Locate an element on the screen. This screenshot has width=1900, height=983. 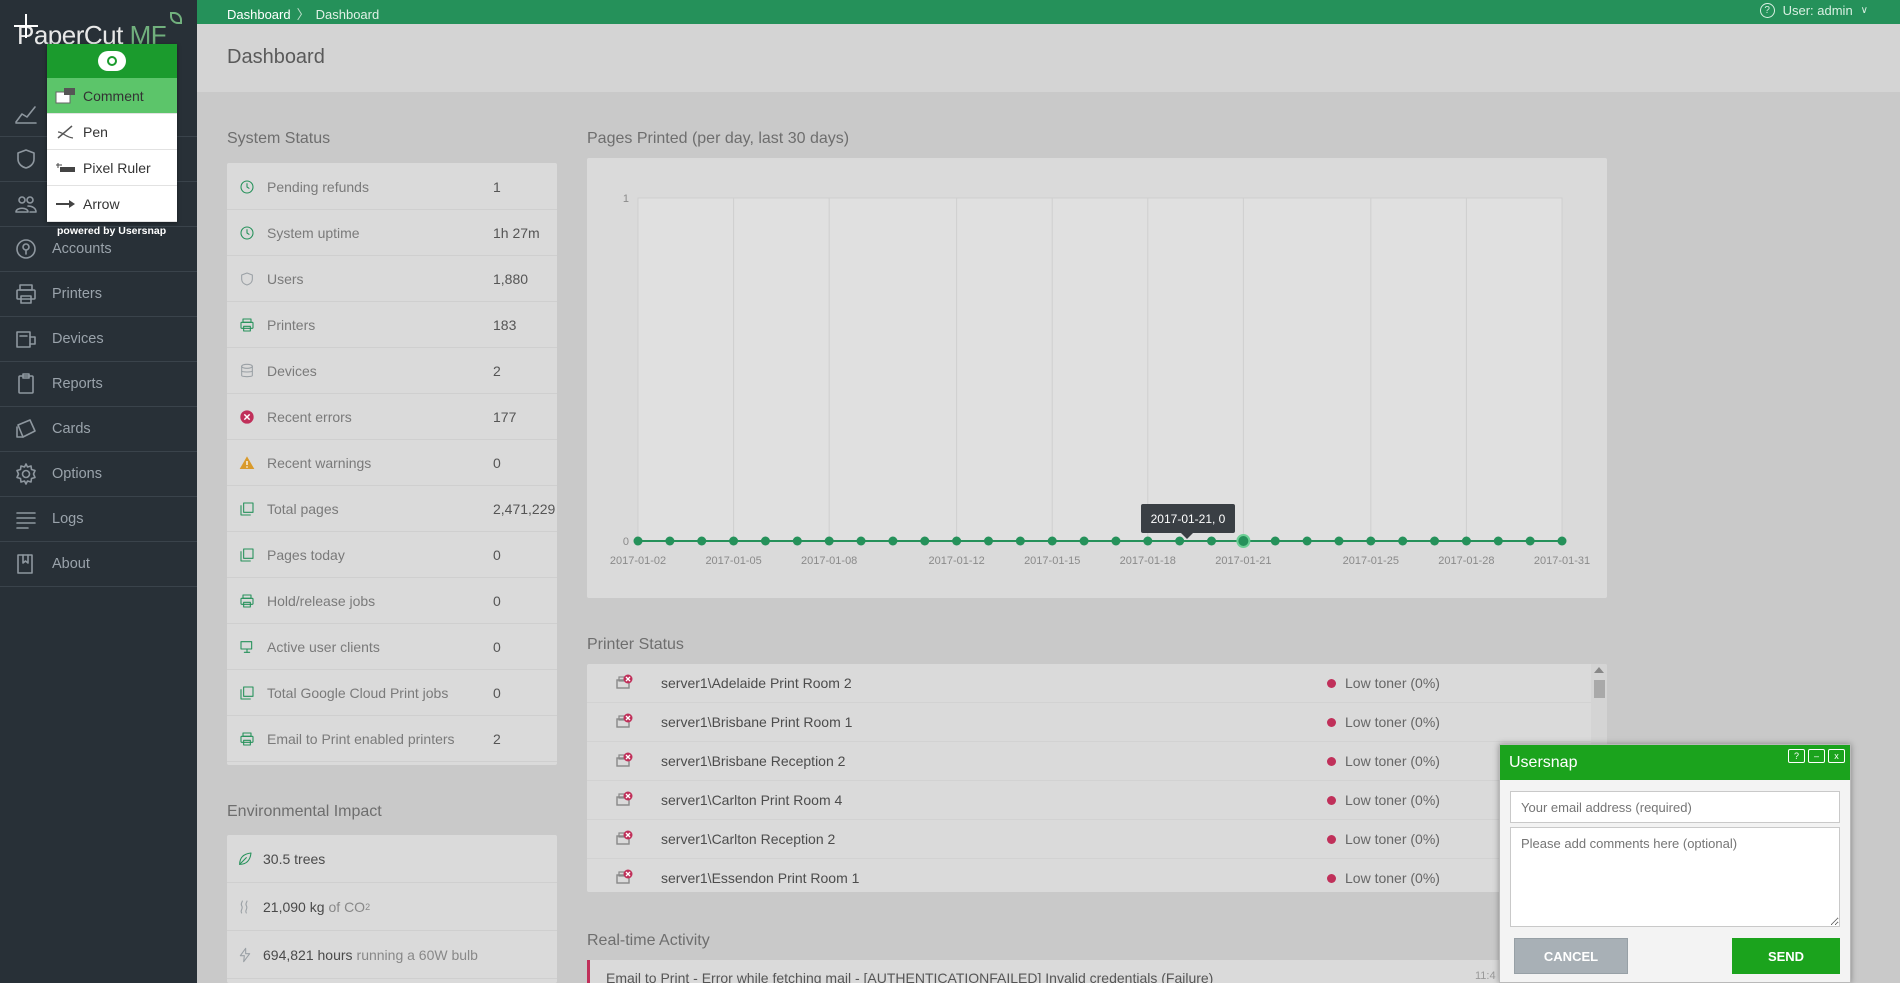
breadcrumb-item-root: Dashboard is located at coordinates (259, 14).